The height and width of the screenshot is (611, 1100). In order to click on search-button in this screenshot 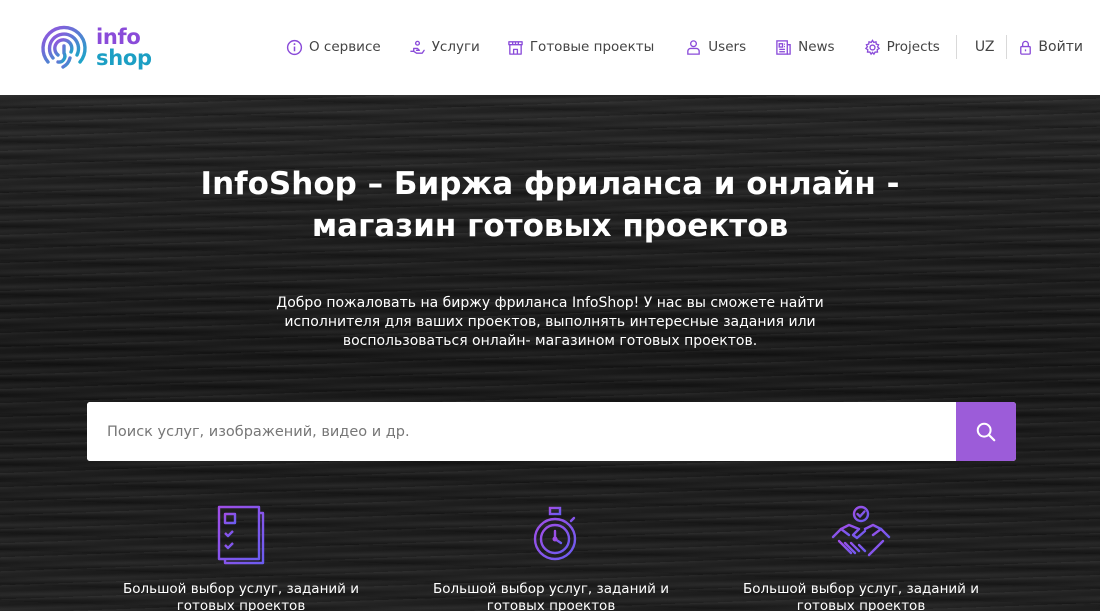, I will do `click(986, 431)`.